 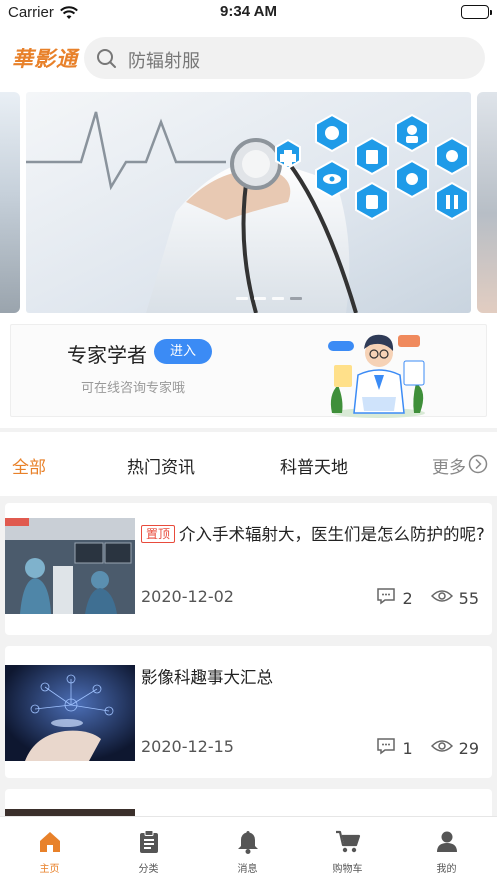 I want to click on bell-icon, so click(x=248, y=842).